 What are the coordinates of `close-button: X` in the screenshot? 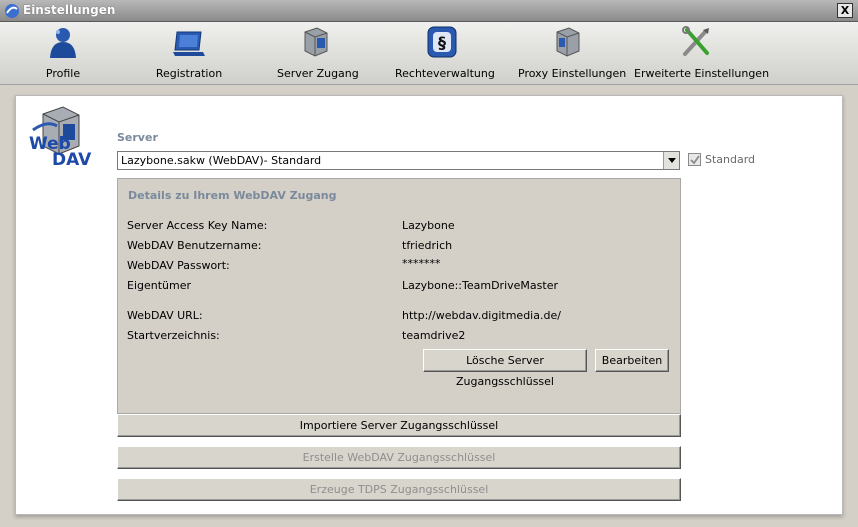 It's located at (845, 10).